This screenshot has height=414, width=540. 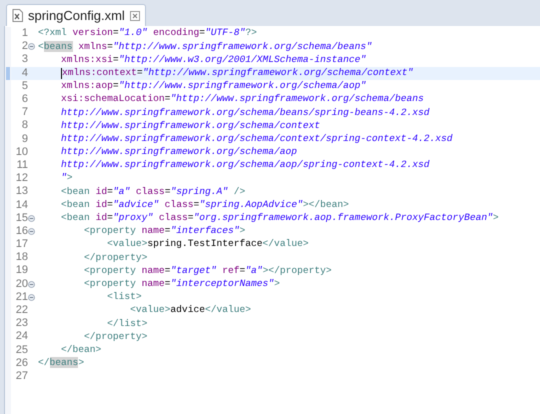 What do you see at coordinates (153, 191) in the screenshot?
I see `code-line: <bean id="a" class="spring.A" />` at bounding box center [153, 191].